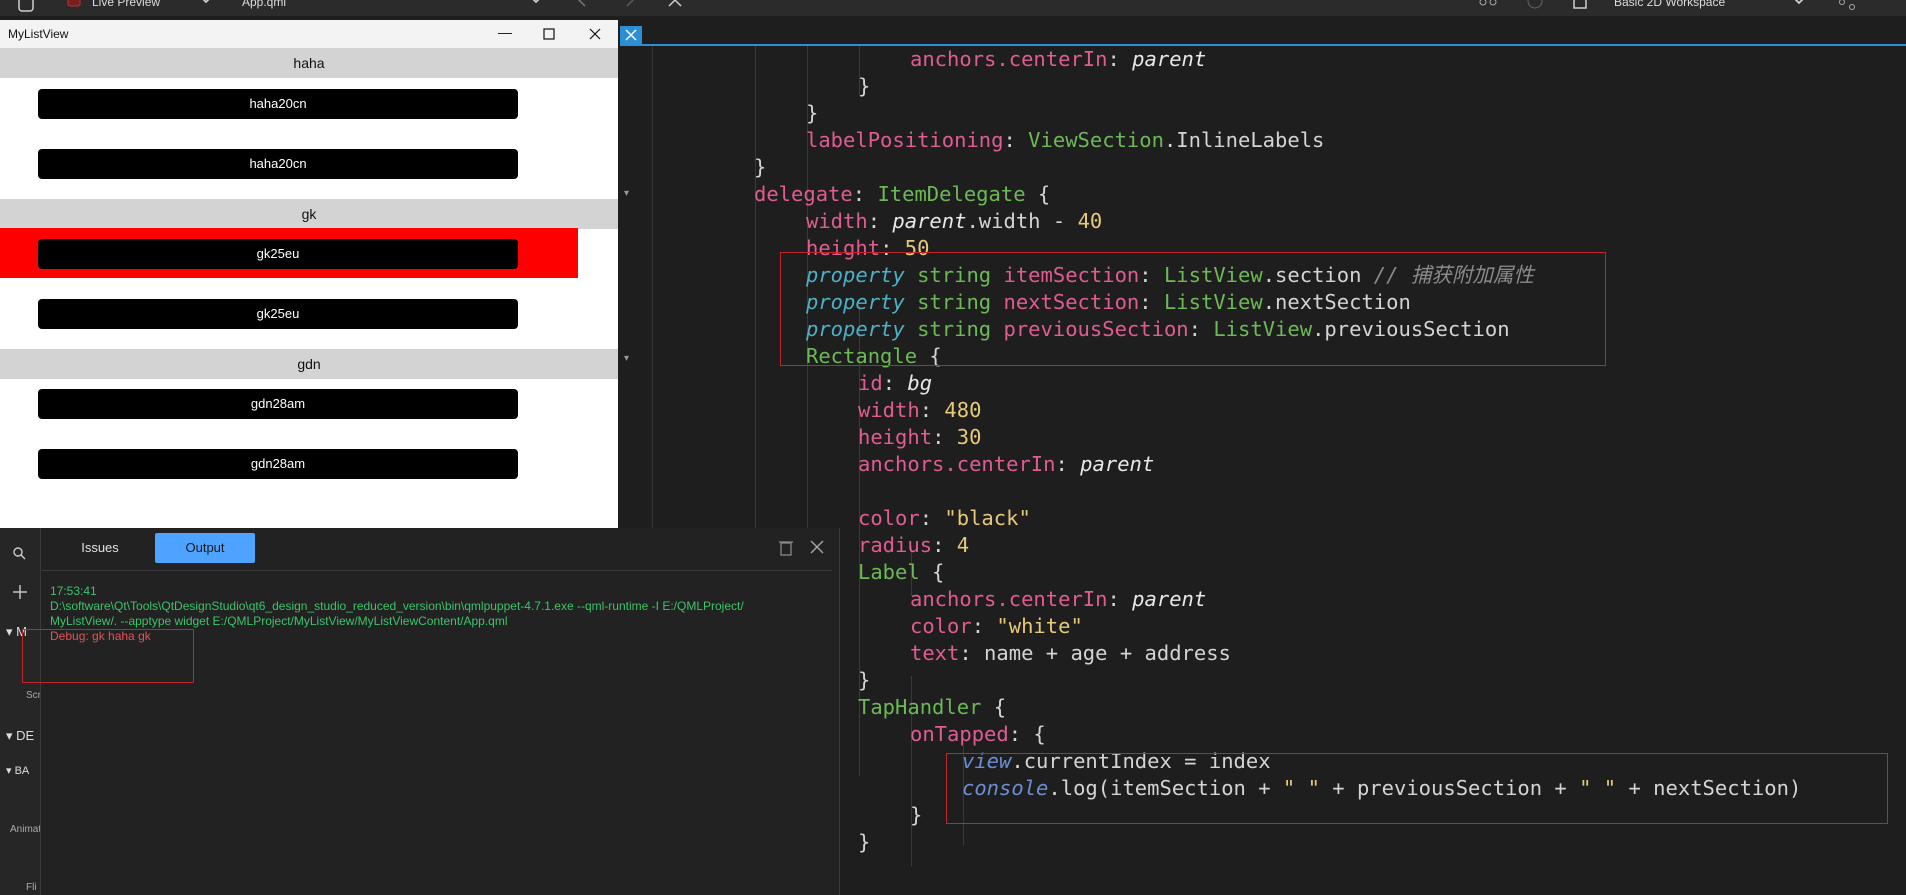  What do you see at coordinates (902, 194) in the screenshot?
I see `code-line: delegate: ItemDelegate {` at bounding box center [902, 194].